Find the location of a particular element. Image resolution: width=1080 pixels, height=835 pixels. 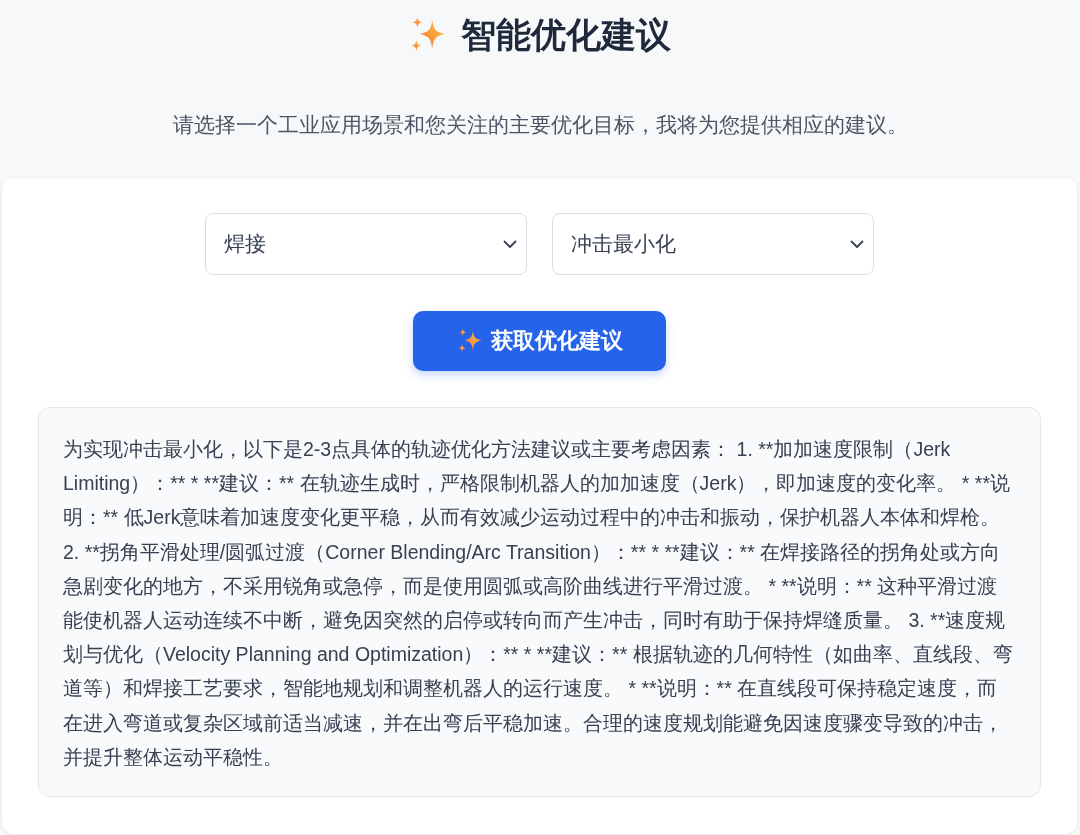

get-suggestions-button: 获取优化建议 is located at coordinates (539, 341).